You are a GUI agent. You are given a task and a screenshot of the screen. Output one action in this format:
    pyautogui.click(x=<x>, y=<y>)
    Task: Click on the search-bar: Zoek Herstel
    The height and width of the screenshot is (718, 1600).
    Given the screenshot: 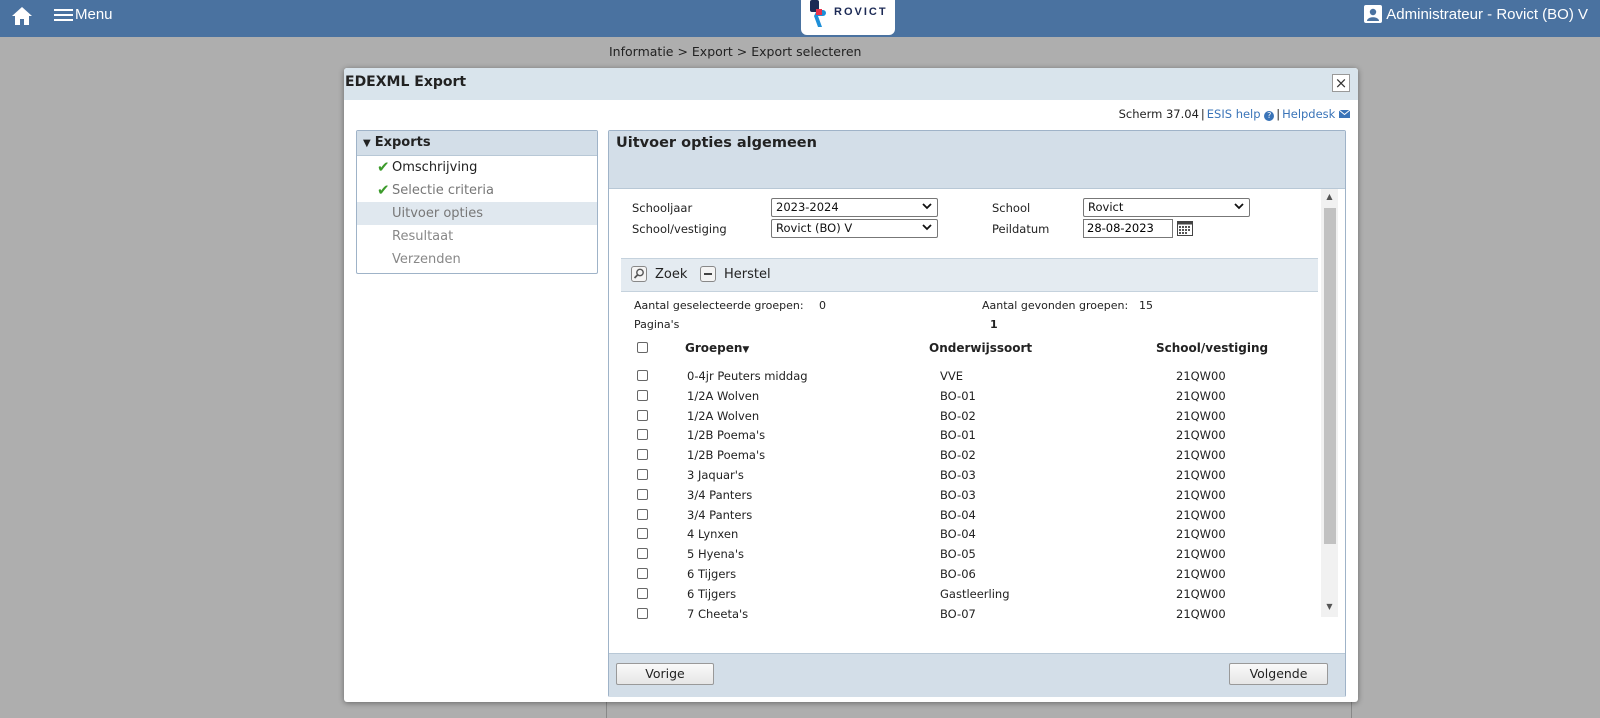 What is the action you would take?
    pyautogui.click(x=969, y=275)
    